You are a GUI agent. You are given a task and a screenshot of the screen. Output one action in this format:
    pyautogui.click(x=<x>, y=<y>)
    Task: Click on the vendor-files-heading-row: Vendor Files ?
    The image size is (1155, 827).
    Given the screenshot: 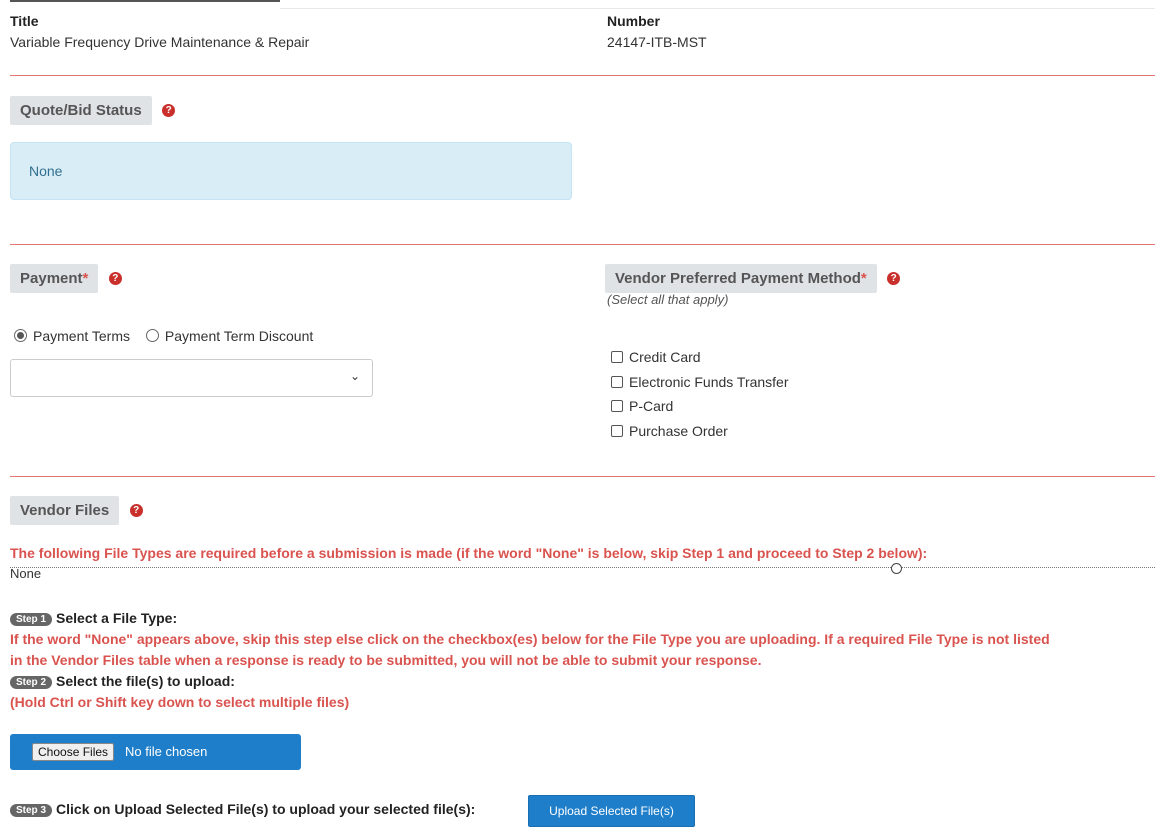 What is the action you would take?
    pyautogui.click(x=76, y=510)
    